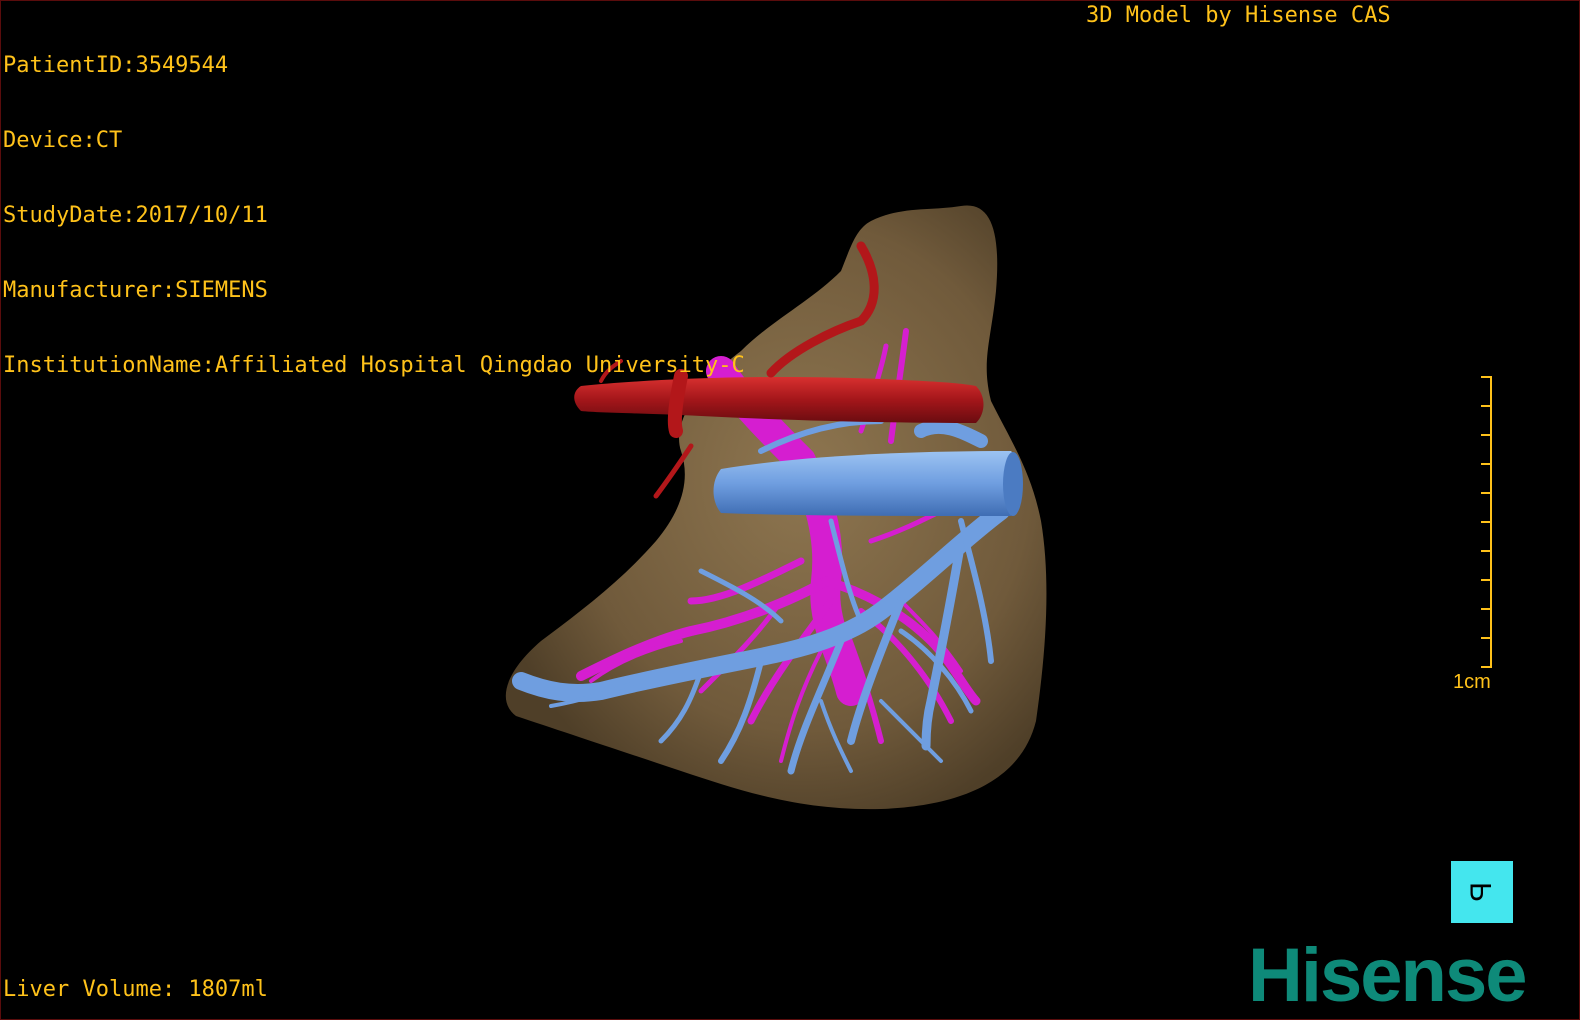 Image resolution: width=1580 pixels, height=1020 pixels. Describe the element at coordinates (1472, 682) in the screenshot. I see `scale-label: 1cm` at that location.